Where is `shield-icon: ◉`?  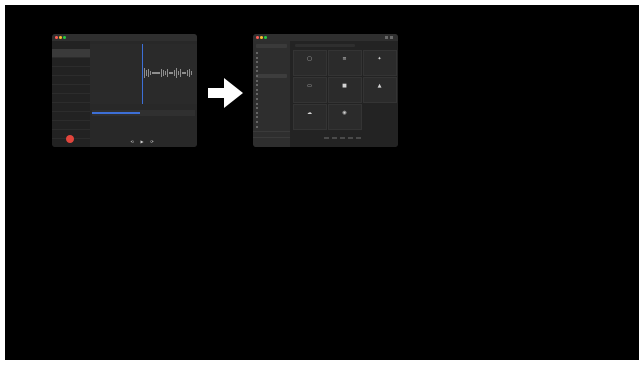
shield-icon: ◉ is located at coordinates (344, 113).